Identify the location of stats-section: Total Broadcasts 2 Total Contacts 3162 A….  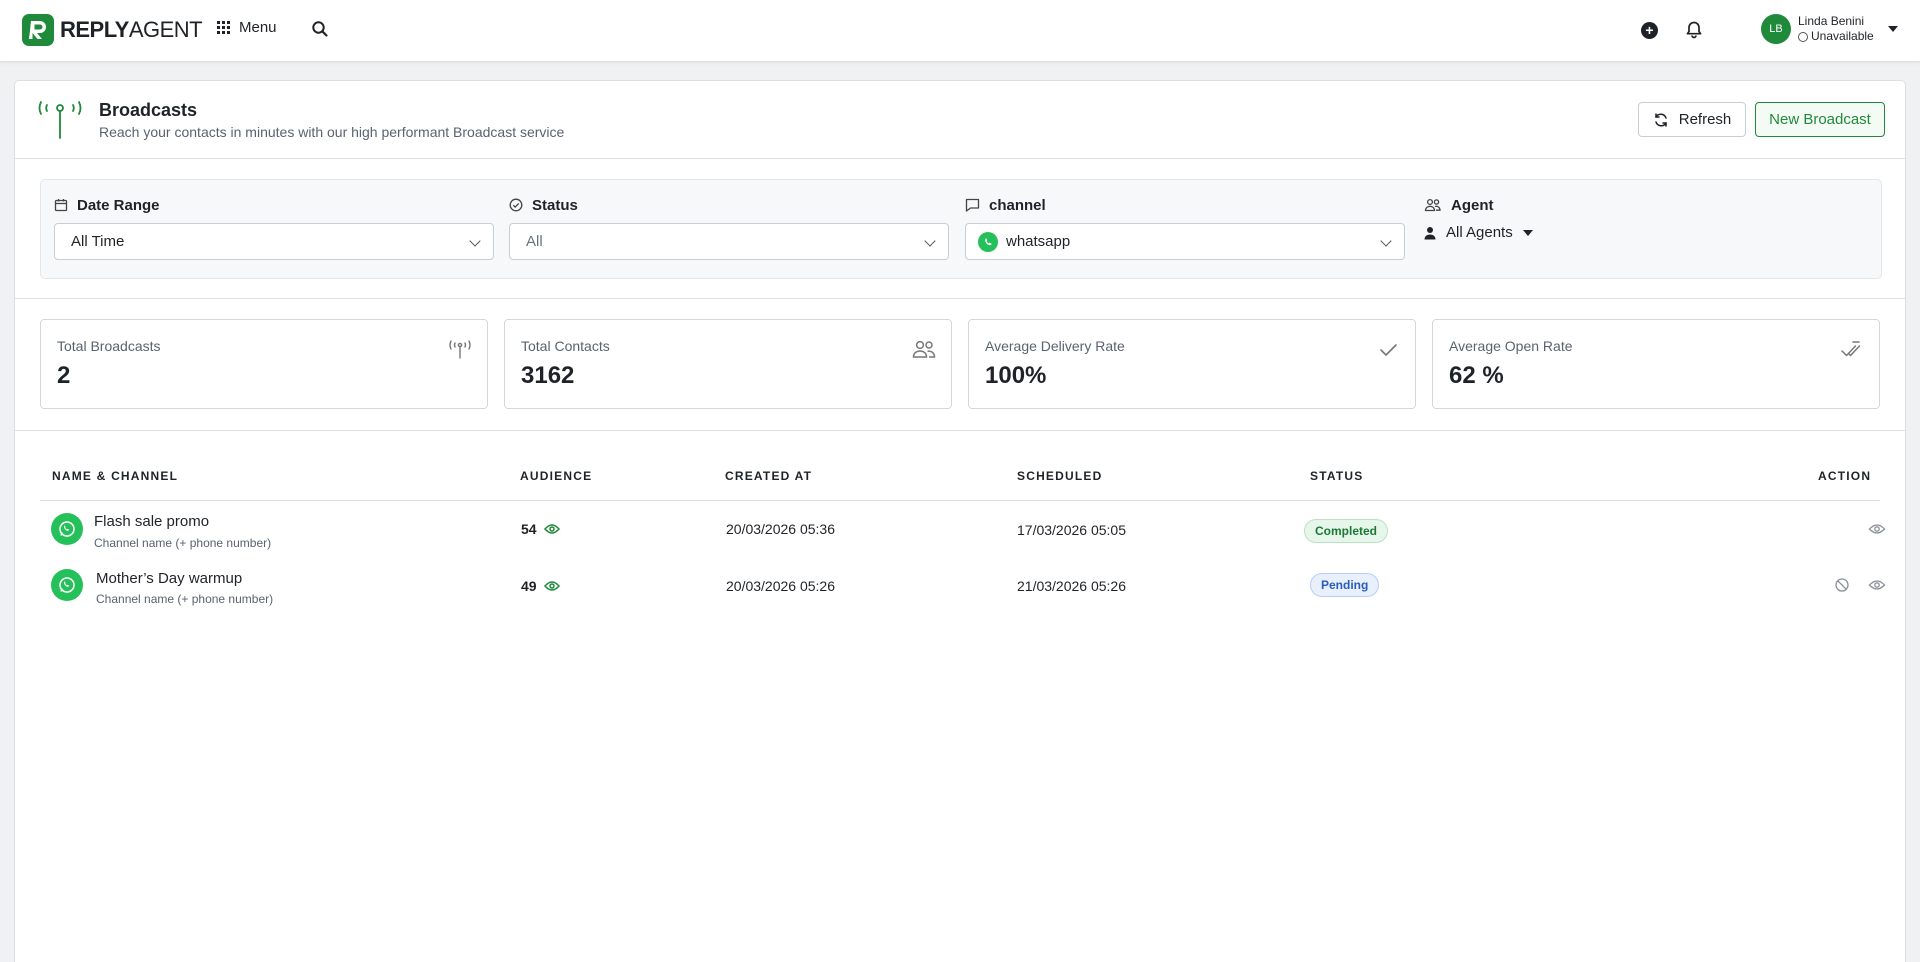
(960, 365).